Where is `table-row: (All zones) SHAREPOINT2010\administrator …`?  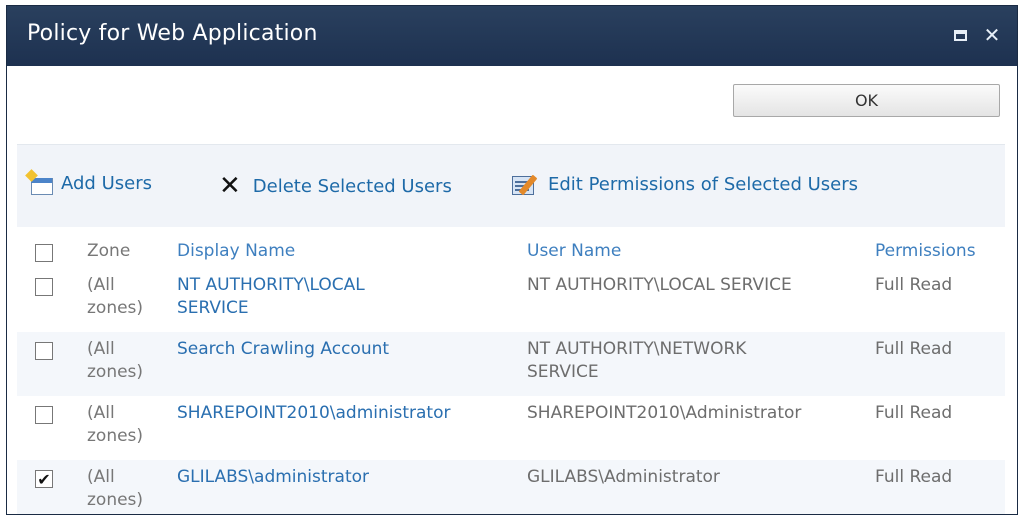 table-row: (All zones) SHAREPOINT2010\administrator … is located at coordinates (511, 428).